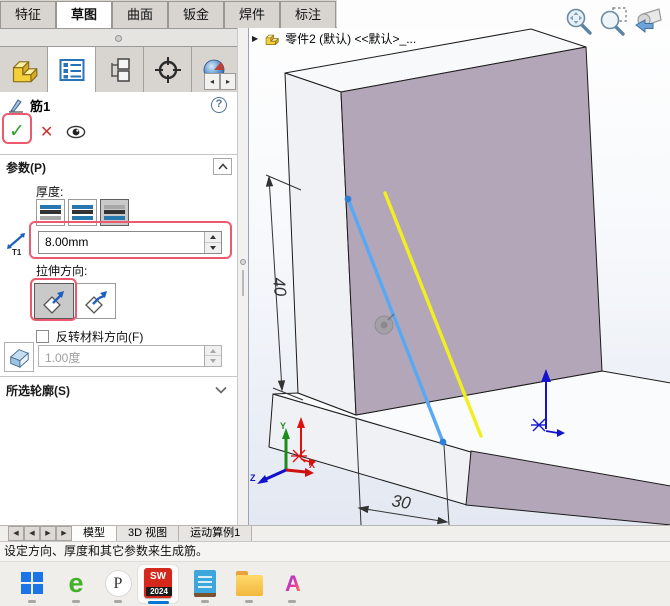 The height and width of the screenshot is (606, 670). I want to click on browser-taskbar-button: e, so click(76, 583).